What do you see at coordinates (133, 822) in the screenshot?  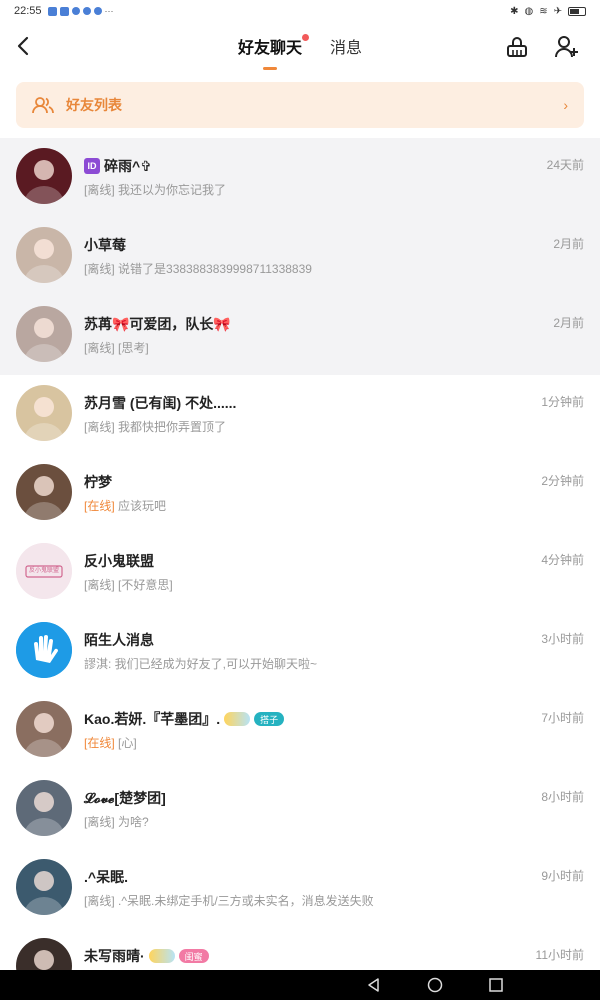 I see `last-message: 为啥?` at bounding box center [133, 822].